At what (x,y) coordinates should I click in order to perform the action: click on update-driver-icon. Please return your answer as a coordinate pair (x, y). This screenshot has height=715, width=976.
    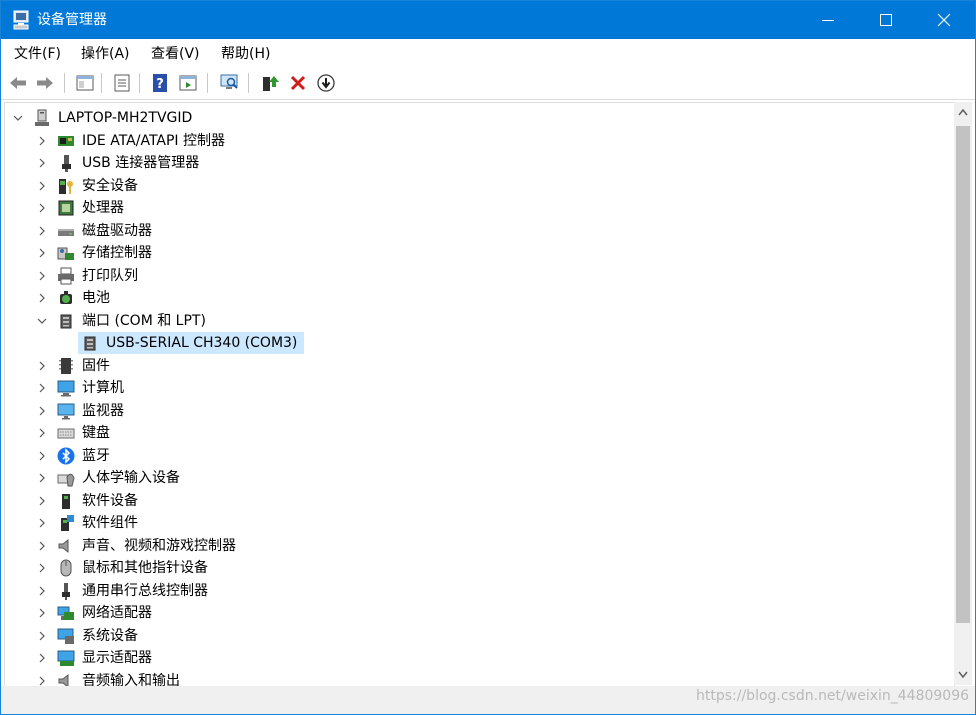
    Looking at the image, I should click on (271, 83).